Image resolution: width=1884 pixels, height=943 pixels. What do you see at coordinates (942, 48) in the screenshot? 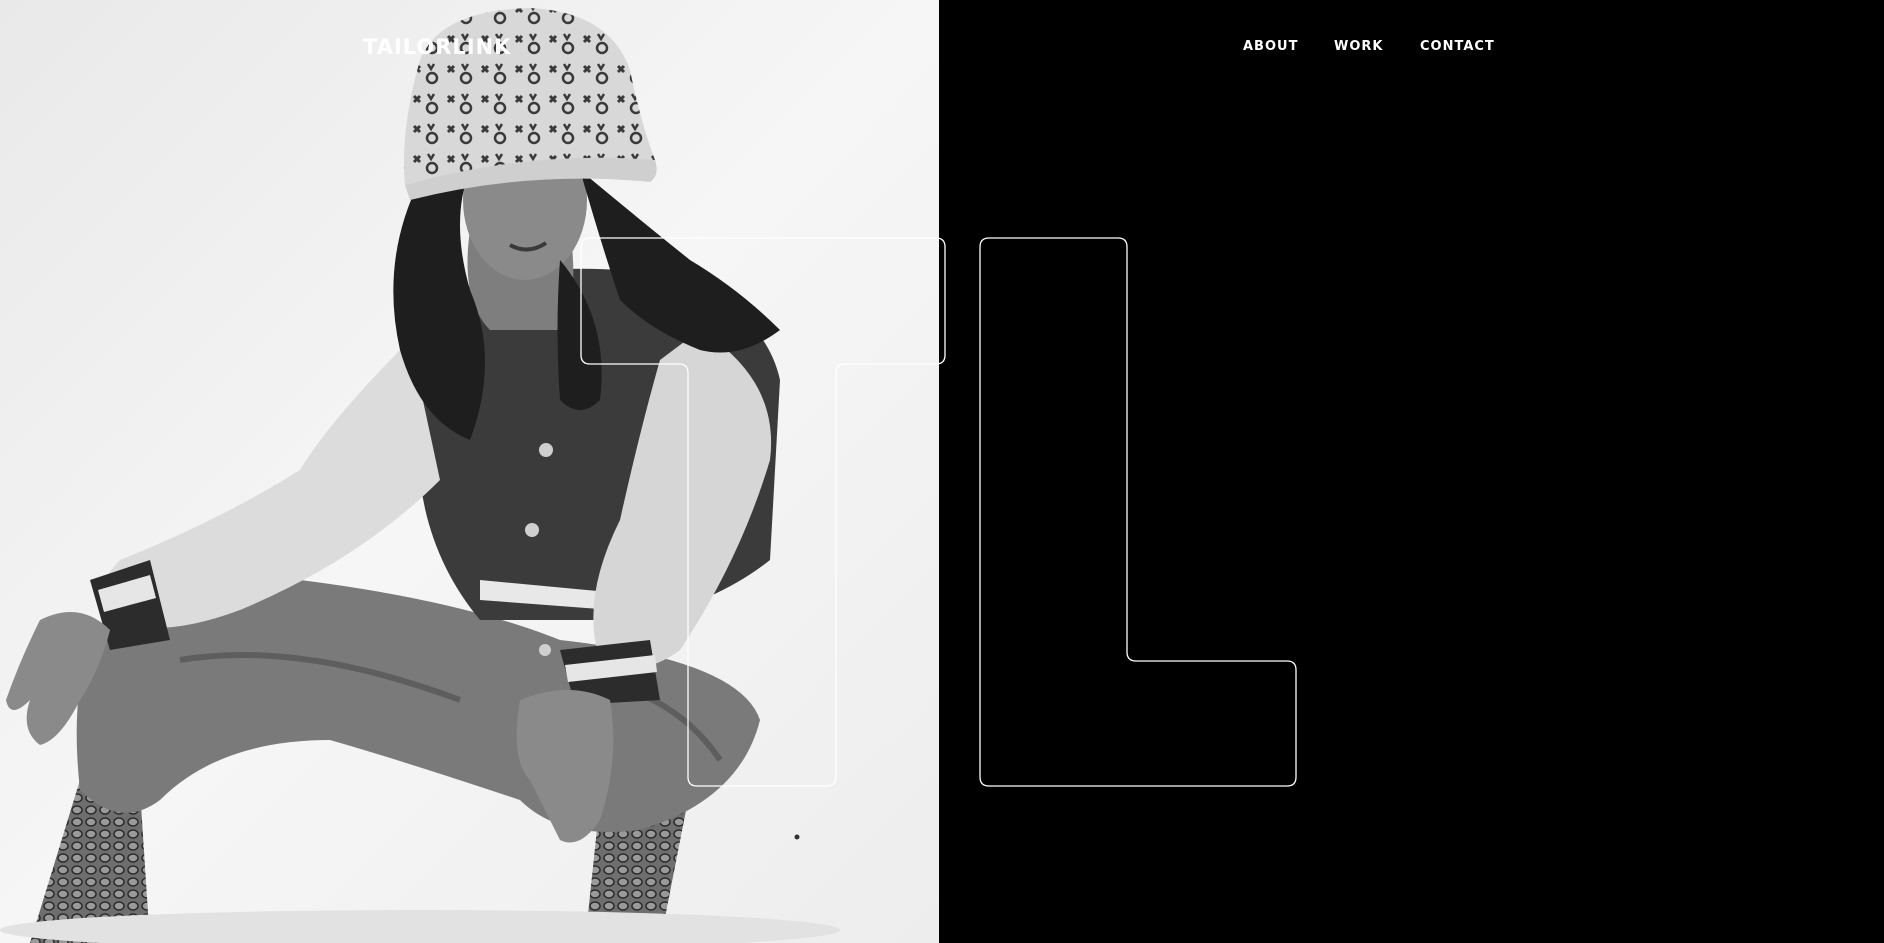
I see `main-nav: ABOUT WORK CONTACT` at bounding box center [942, 48].